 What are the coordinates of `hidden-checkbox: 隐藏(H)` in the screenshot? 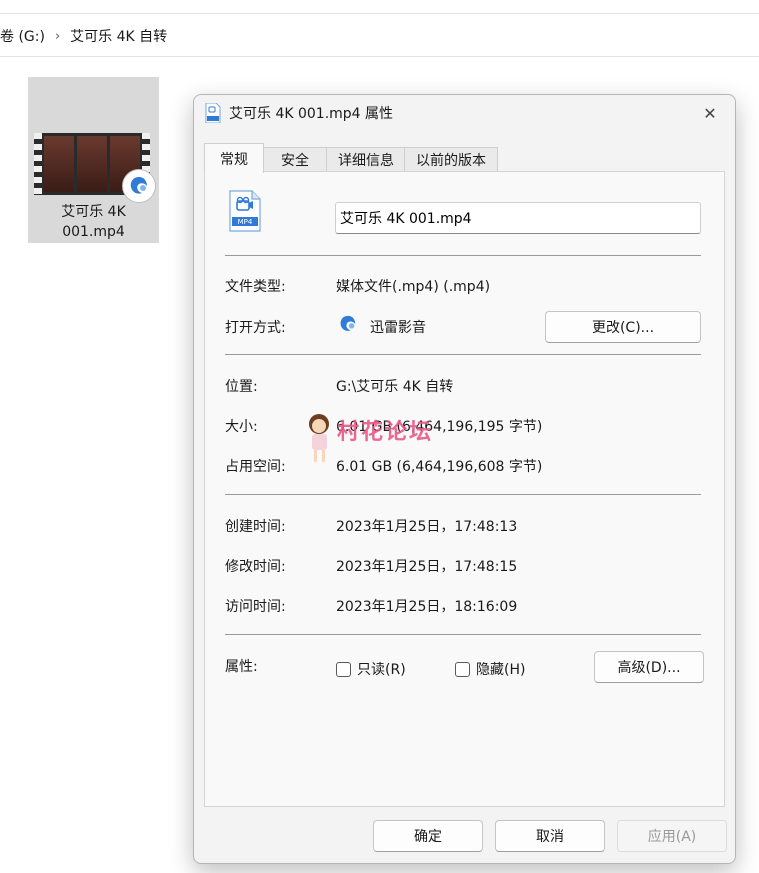 It's located at (490, 669).